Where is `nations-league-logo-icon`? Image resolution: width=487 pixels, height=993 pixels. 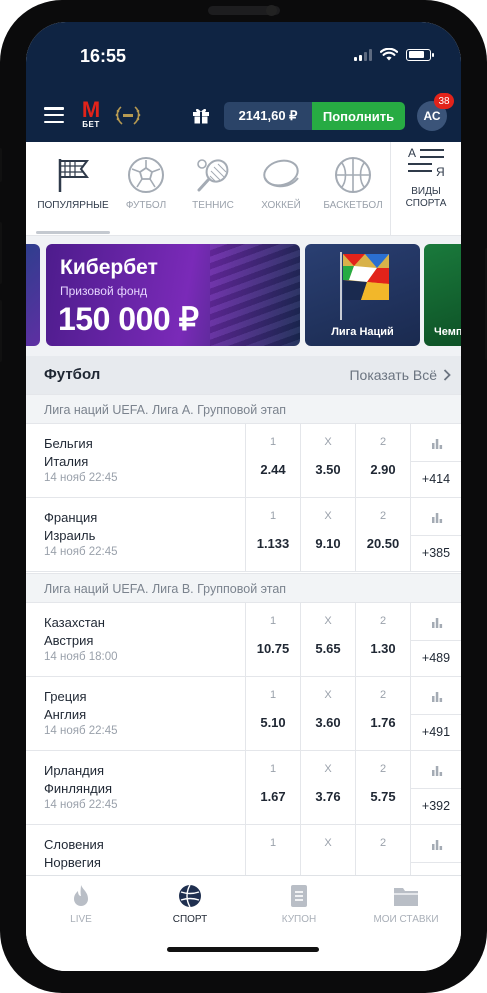 nations-league-logo-icon is located at coordinates (364, 286).